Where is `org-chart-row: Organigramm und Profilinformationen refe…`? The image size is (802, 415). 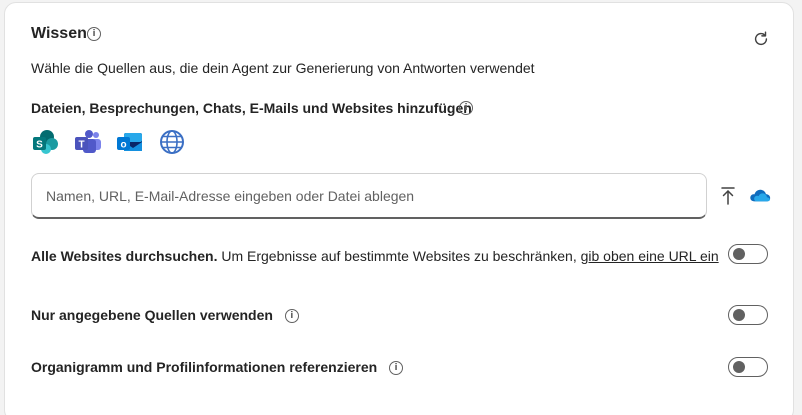 org-chart-row: Organigramm und Profilinformationen refe… is located at coordinates (217, 367).